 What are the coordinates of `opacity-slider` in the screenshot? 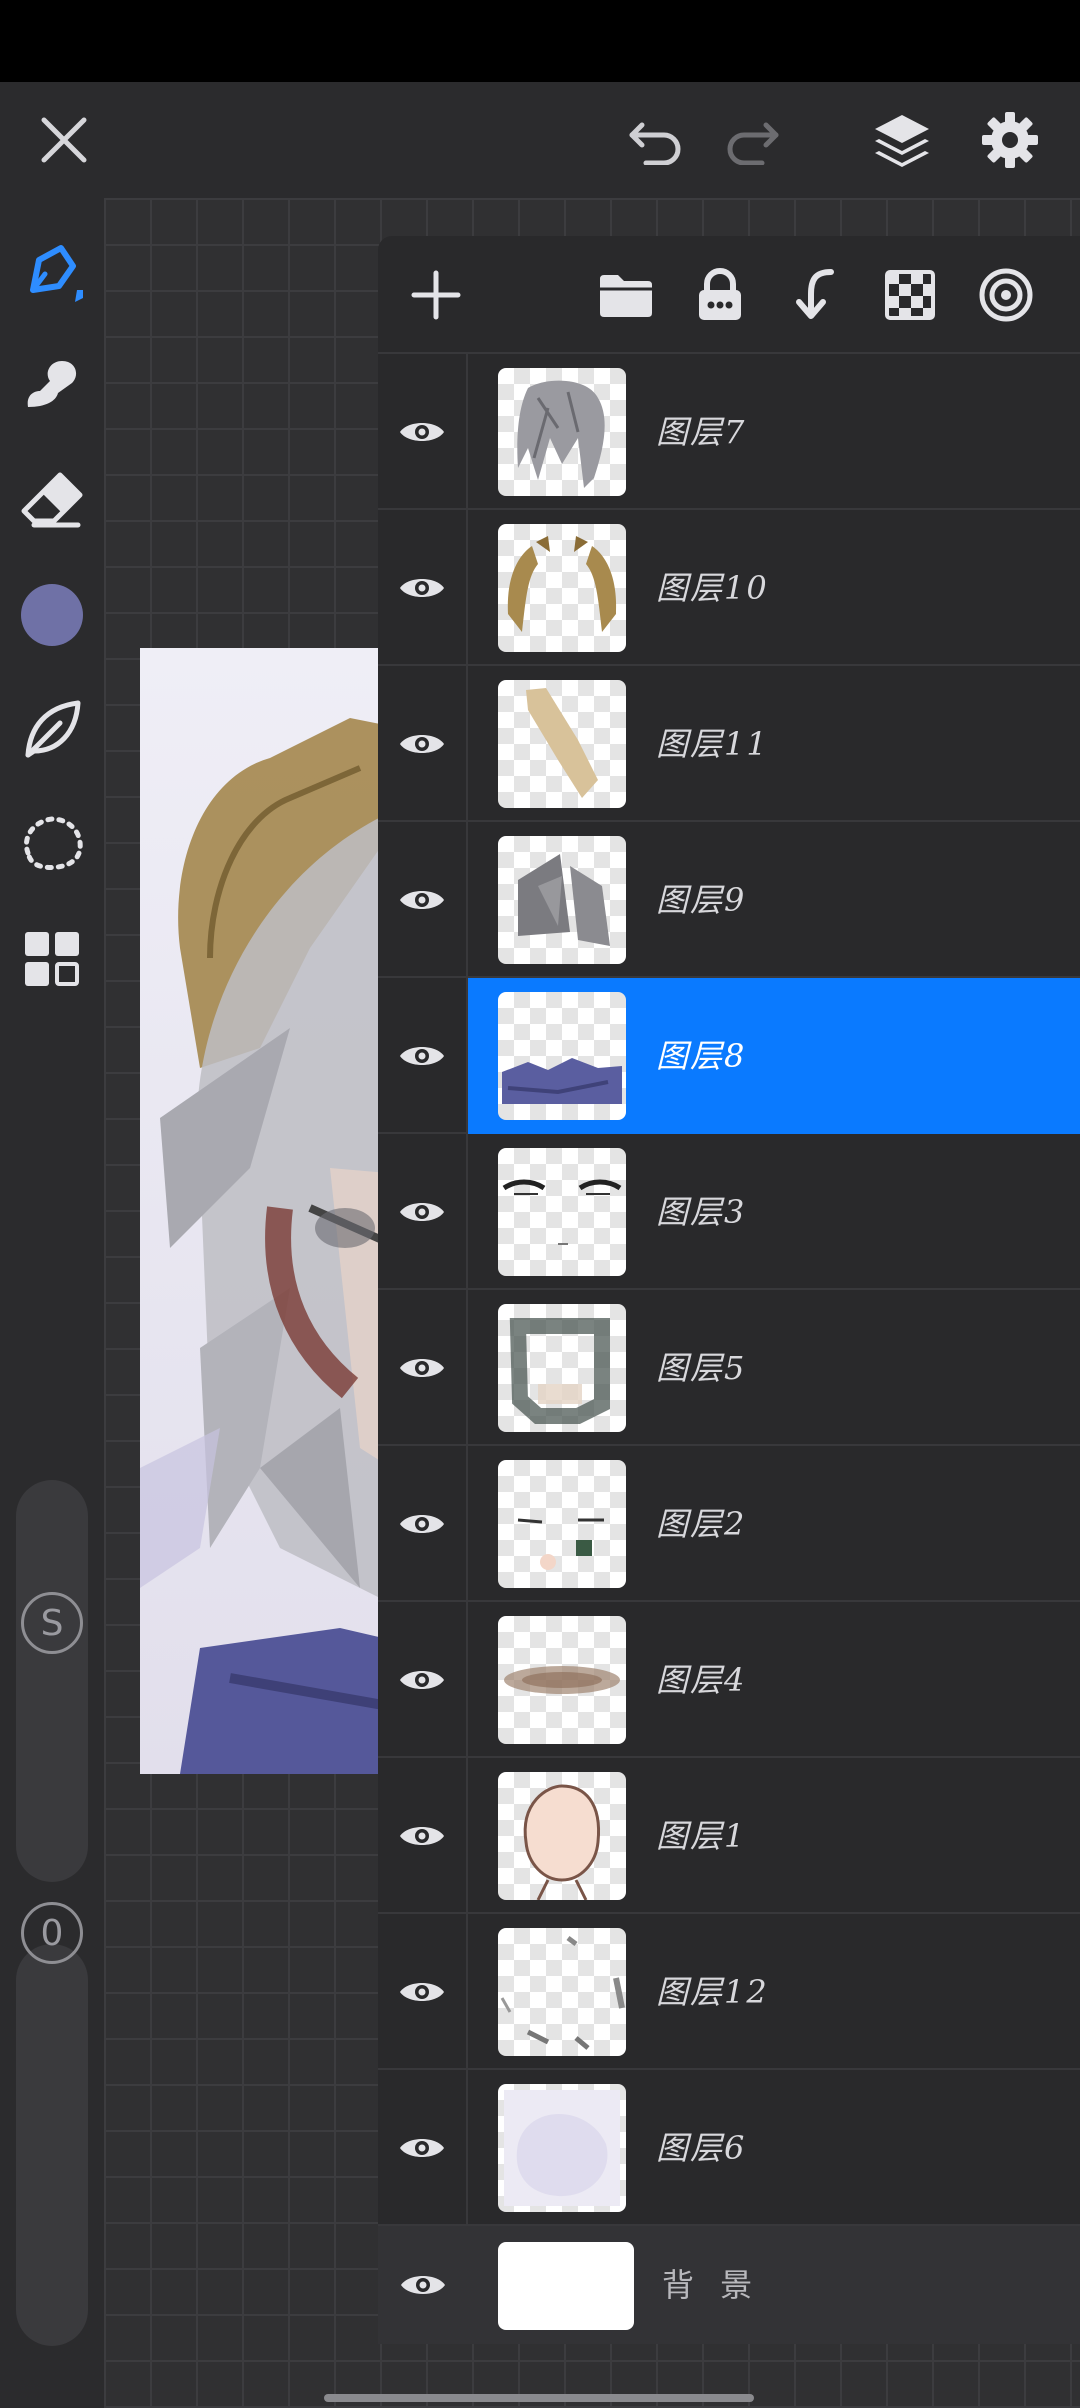 It's located at (52, 2145).